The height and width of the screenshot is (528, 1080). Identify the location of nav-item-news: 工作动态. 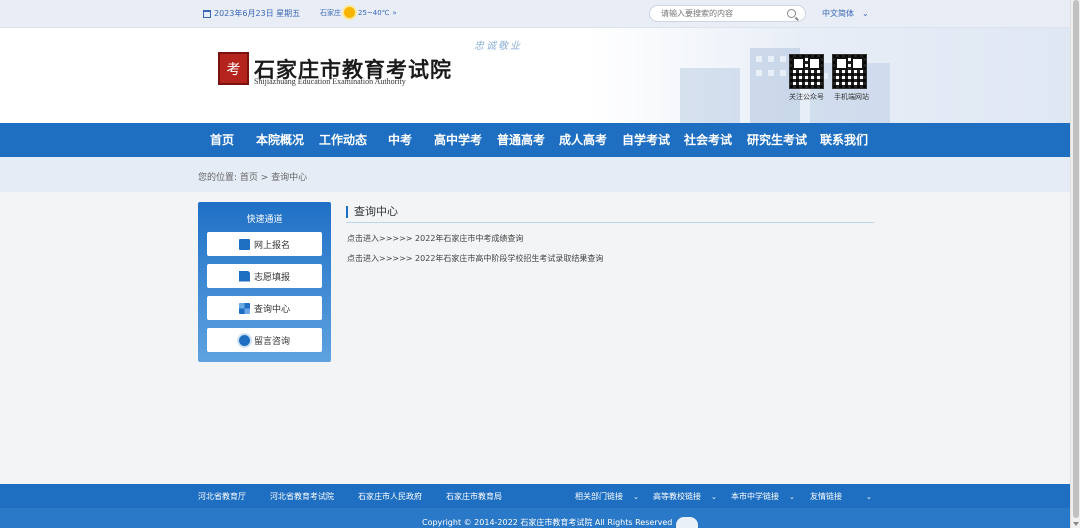
(343, 140).